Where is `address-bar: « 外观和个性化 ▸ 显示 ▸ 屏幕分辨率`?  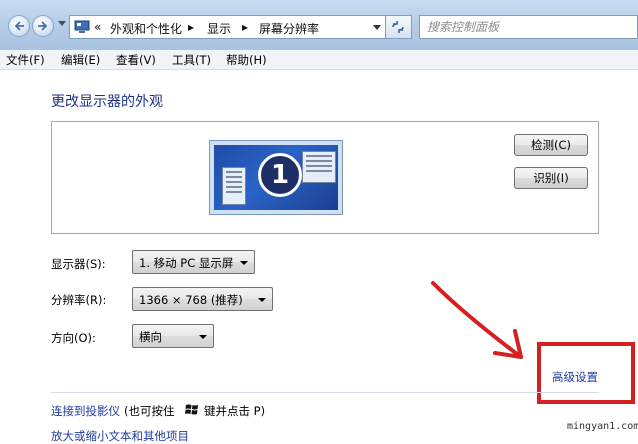 address-bar: « 外观和个性化 ▸ 显示 ▸ 屏幕分辨率 is located at coordinates (227, 27).